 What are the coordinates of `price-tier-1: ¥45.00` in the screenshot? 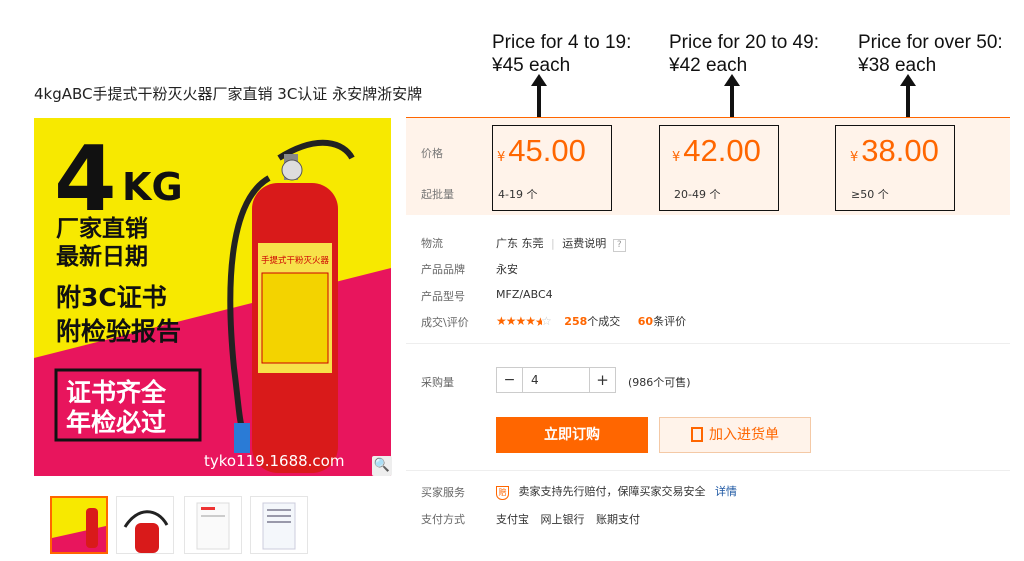 It's located at (541, 151).